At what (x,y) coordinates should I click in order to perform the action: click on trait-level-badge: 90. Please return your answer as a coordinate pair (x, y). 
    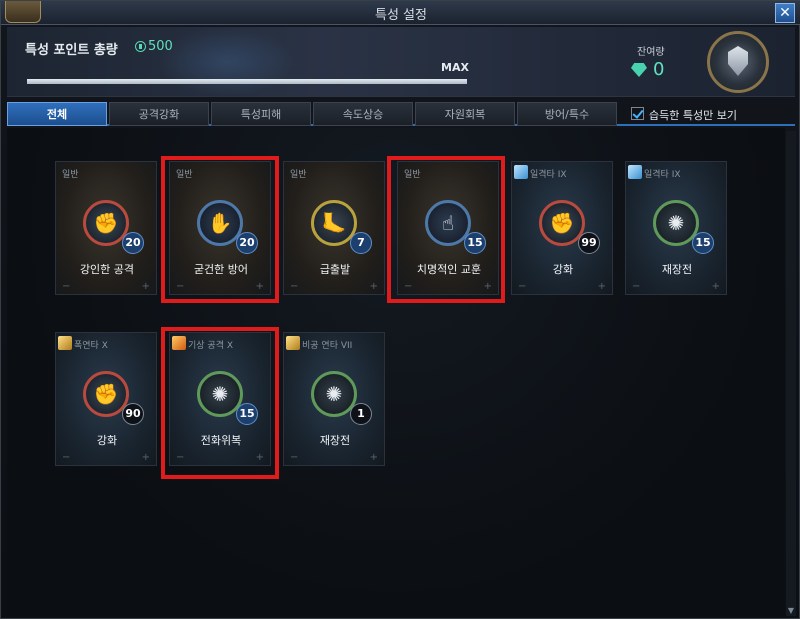
    Looking at the image, I should click on (133, 414).